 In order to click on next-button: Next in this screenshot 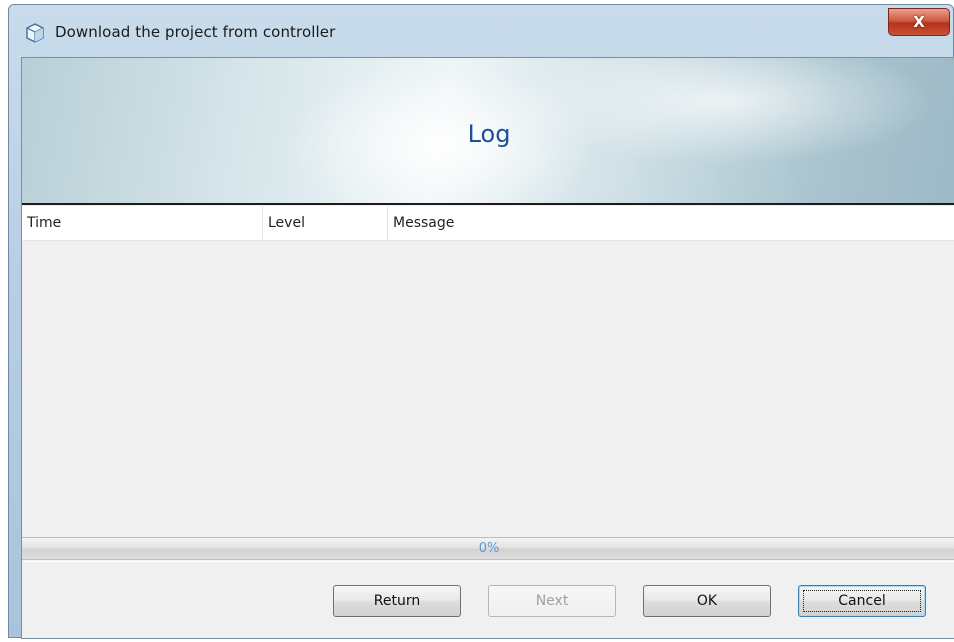, I will do `click(552, 601)`.